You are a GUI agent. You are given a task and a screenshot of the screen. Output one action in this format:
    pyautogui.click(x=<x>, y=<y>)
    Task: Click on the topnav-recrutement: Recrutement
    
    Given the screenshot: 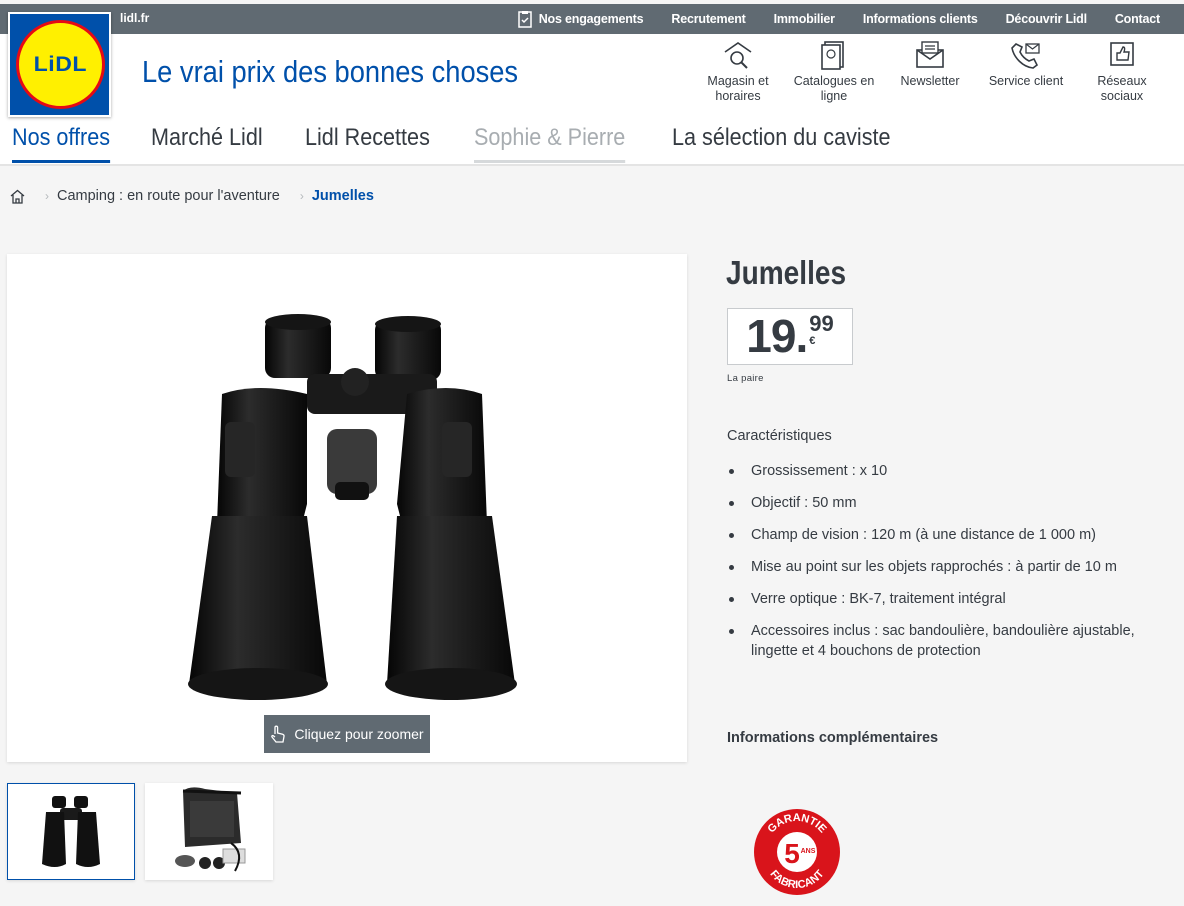 What is the action you would take?
    pyautogui.click(x=708, y=19)
    